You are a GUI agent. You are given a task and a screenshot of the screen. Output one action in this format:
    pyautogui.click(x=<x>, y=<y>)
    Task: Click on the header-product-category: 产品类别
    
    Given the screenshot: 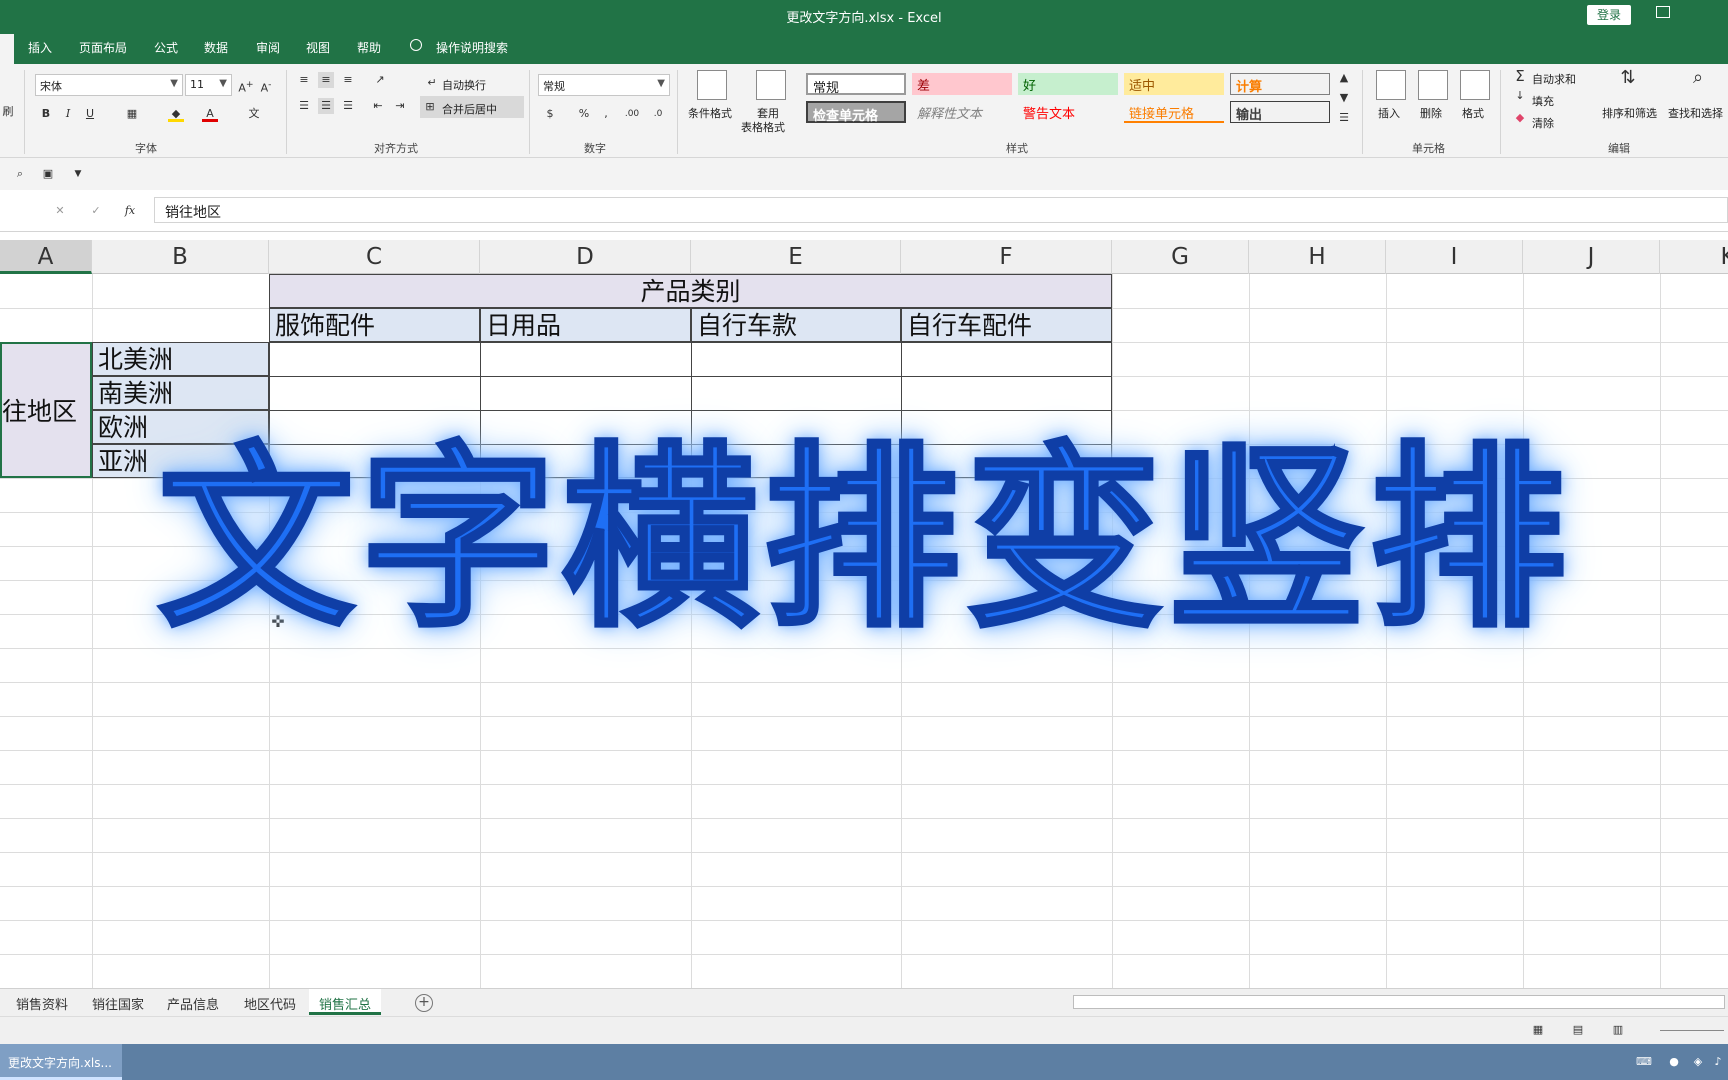 What is the action you would take?
    pyautogui.click(x=690, y=291)
    